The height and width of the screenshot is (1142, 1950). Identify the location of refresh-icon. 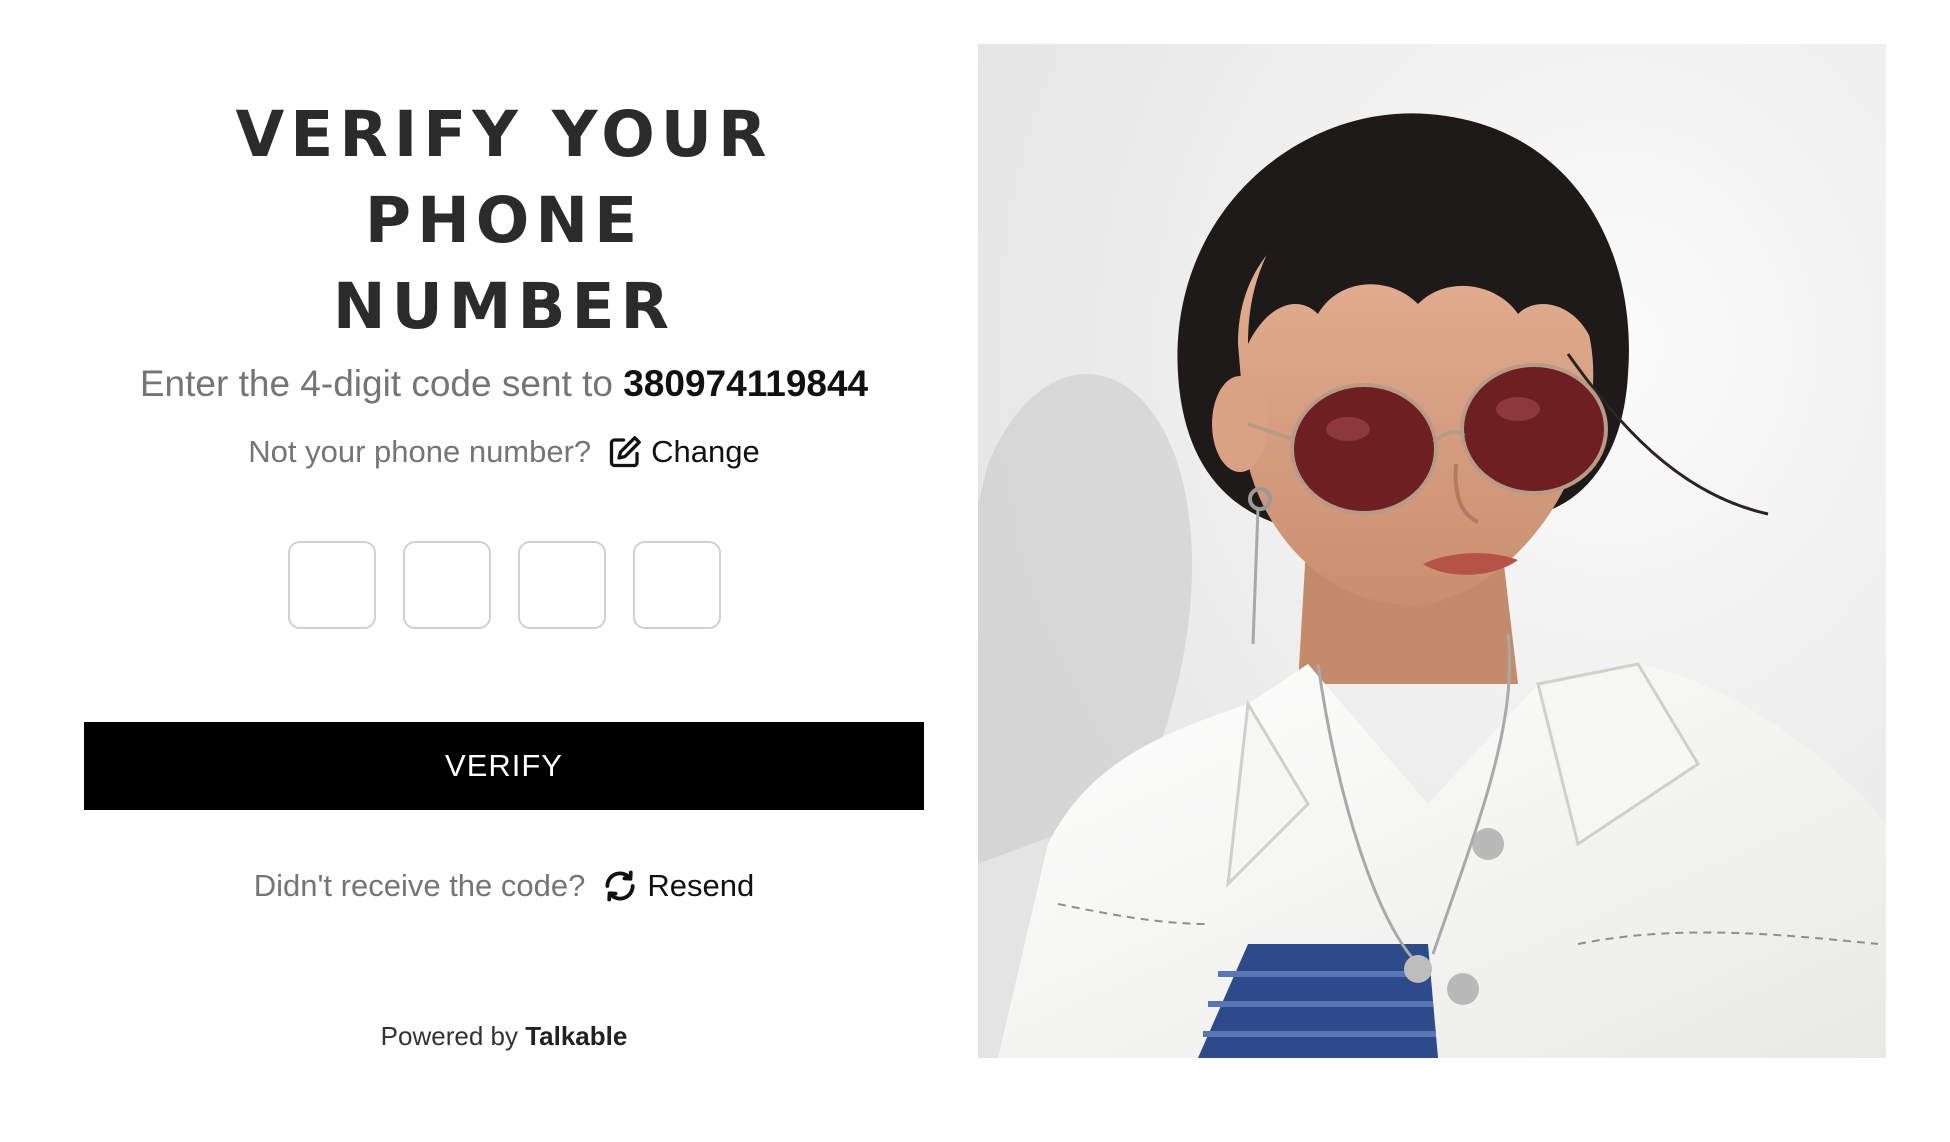
(620, 886).